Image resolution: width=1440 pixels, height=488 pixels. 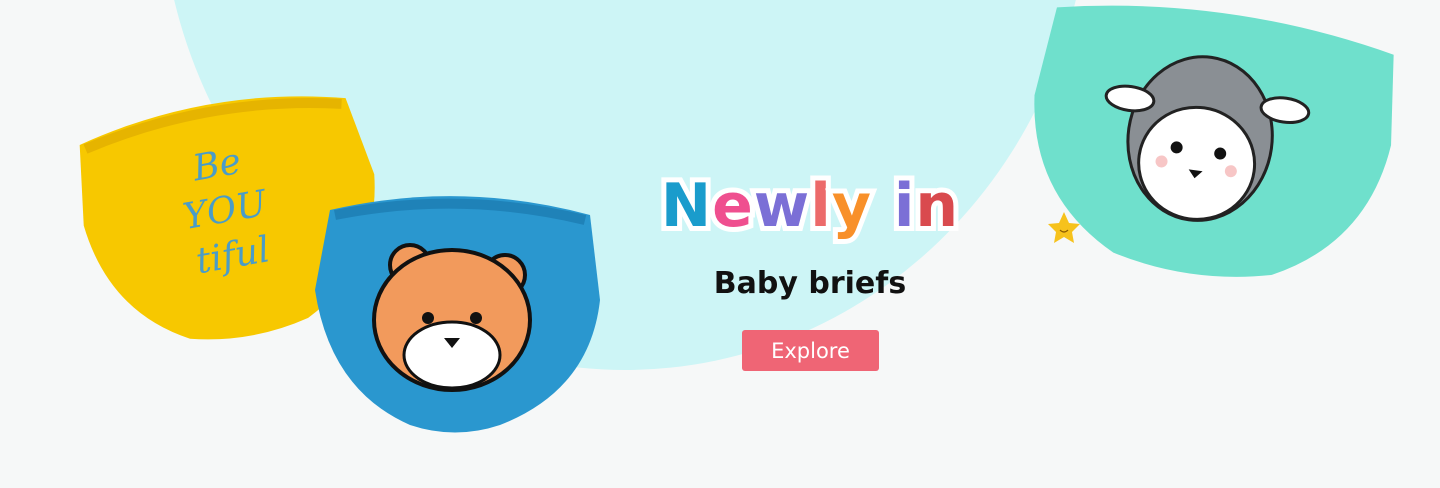 What do you see at coordinates (936, 206) in the screenshot?
I see `headline-letter: n` at bounding box center [936, 206].